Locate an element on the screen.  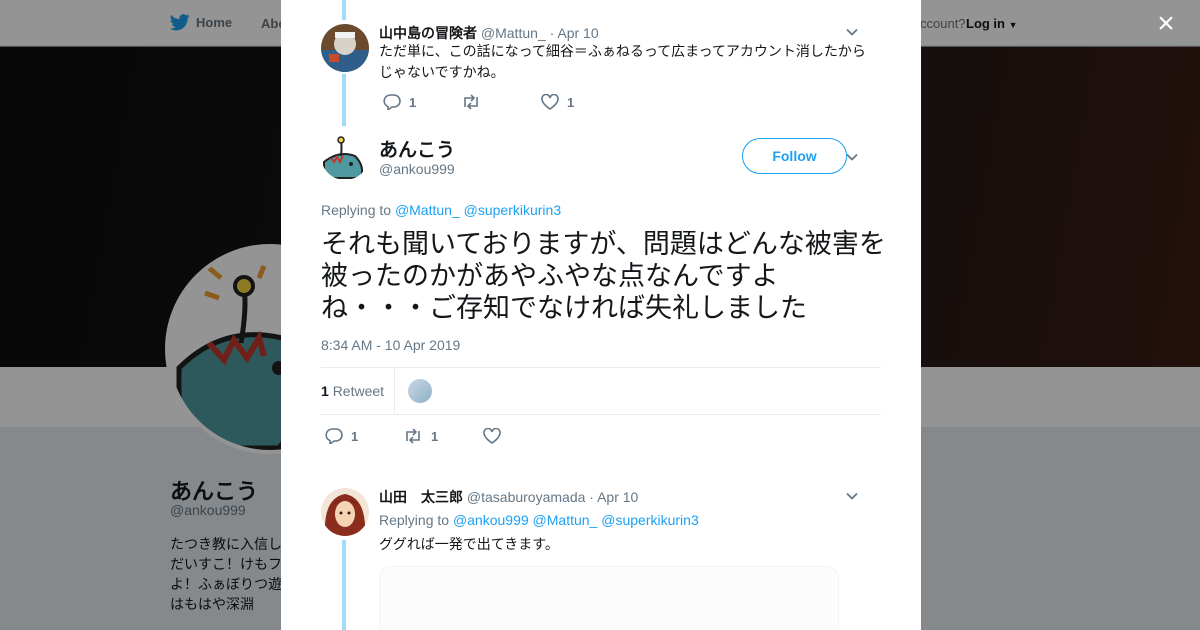
tweet-stats: 1 Retweet is located at coordinates (601, 391).